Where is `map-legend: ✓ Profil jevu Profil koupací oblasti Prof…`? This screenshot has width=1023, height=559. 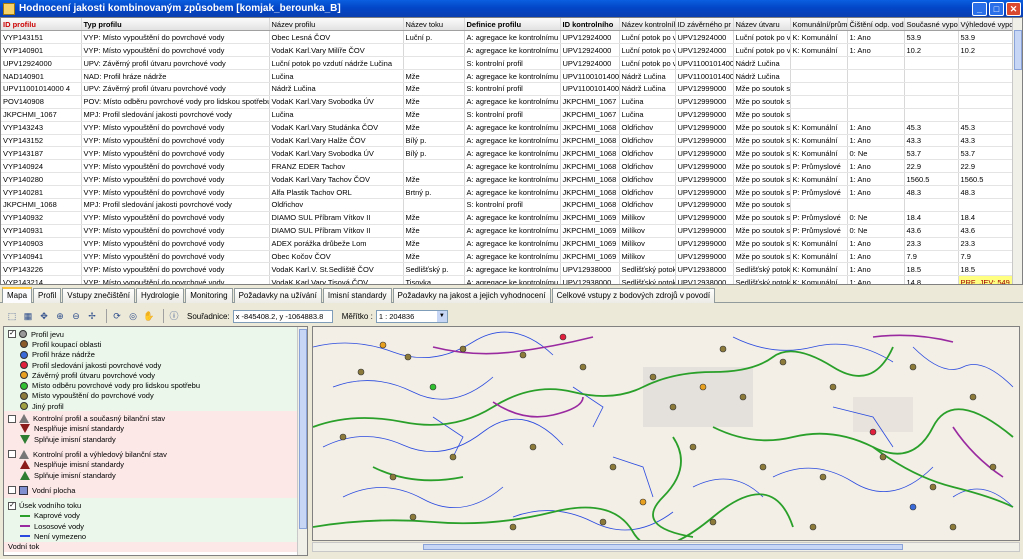 map-legend: ✓ Profil jevu Profil koupací oblasti Prof… is located at coordinates (155, 441).